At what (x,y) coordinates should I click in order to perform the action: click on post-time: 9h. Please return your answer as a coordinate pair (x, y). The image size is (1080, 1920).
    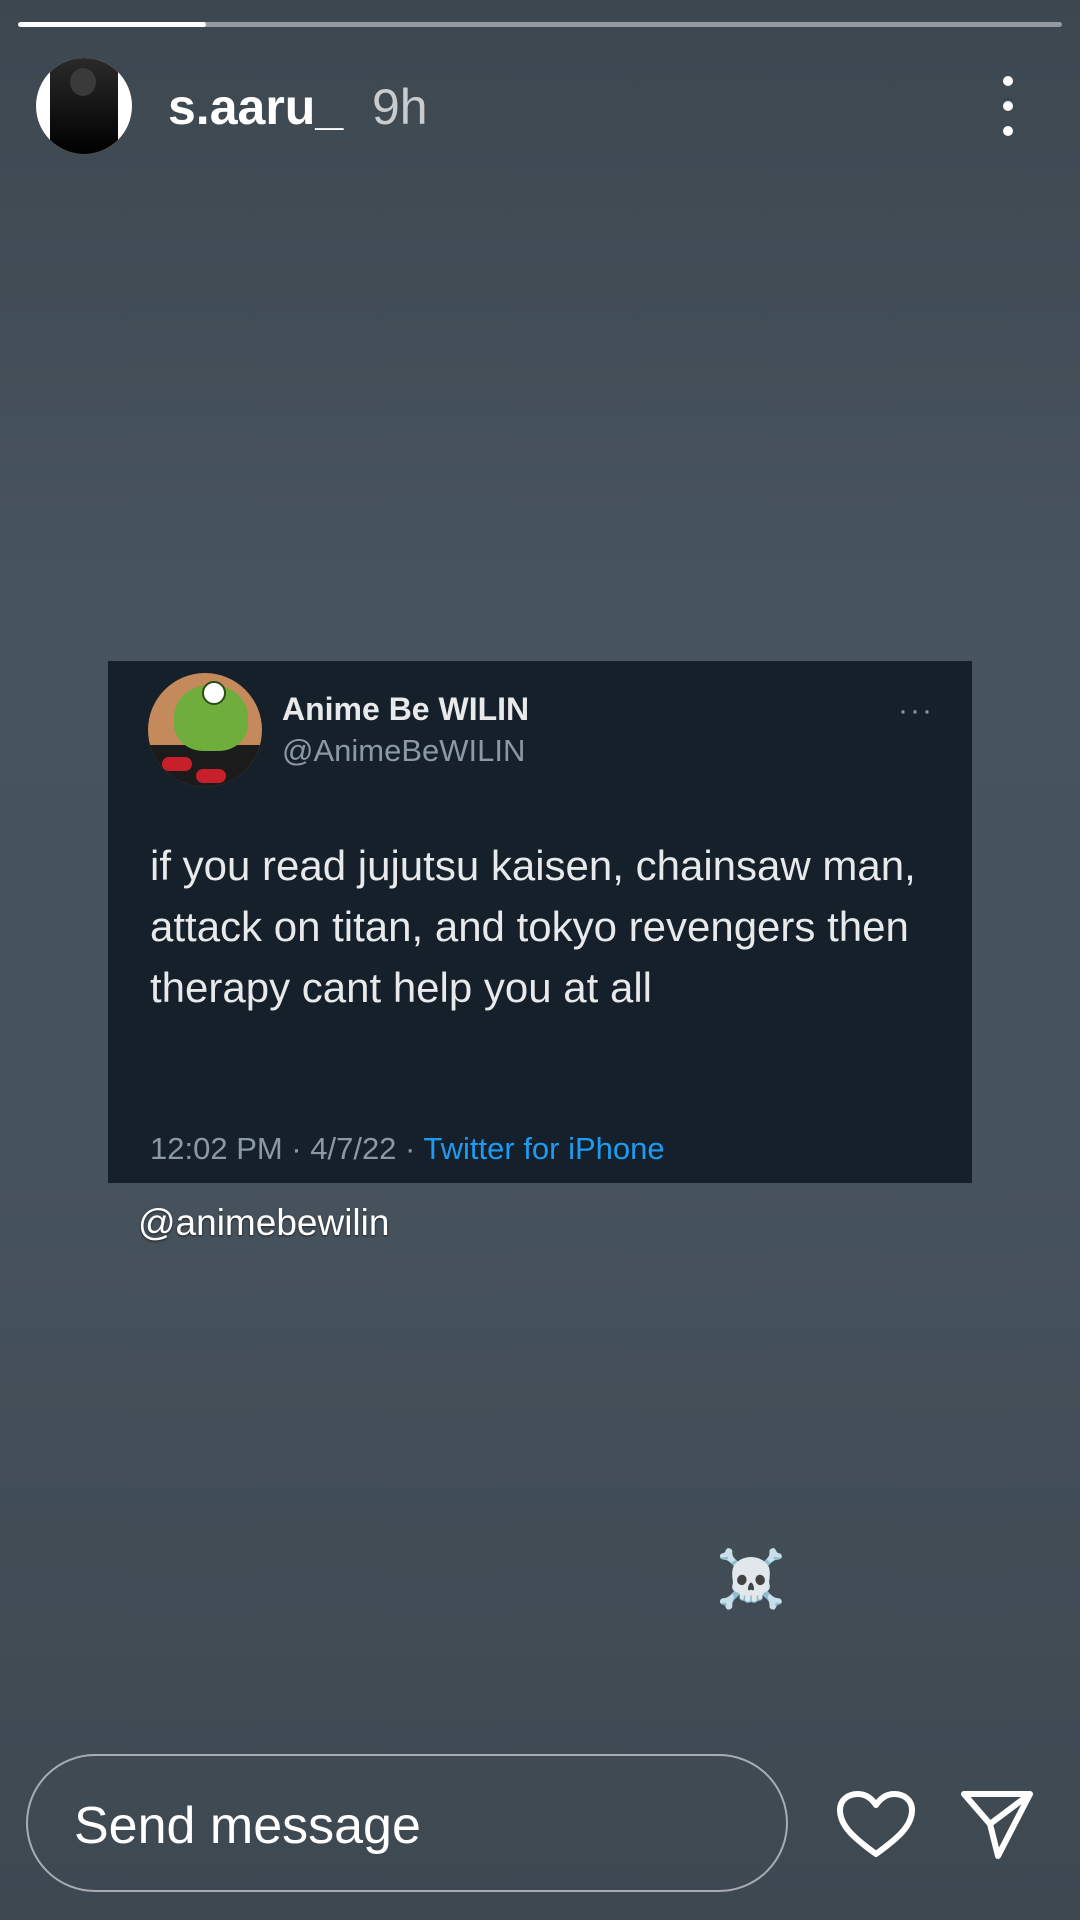
    Looking at the image, I should click on (400, 107).